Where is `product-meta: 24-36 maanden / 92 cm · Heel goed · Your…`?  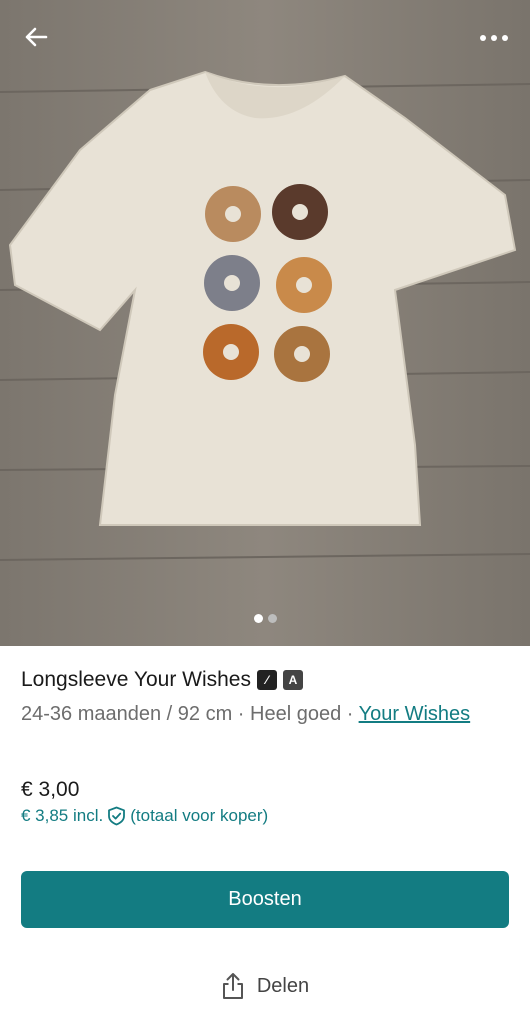
product-meta: 24-36 maanden / 92 cm · Heel goed · Your… is located at coordinates (266, 714).